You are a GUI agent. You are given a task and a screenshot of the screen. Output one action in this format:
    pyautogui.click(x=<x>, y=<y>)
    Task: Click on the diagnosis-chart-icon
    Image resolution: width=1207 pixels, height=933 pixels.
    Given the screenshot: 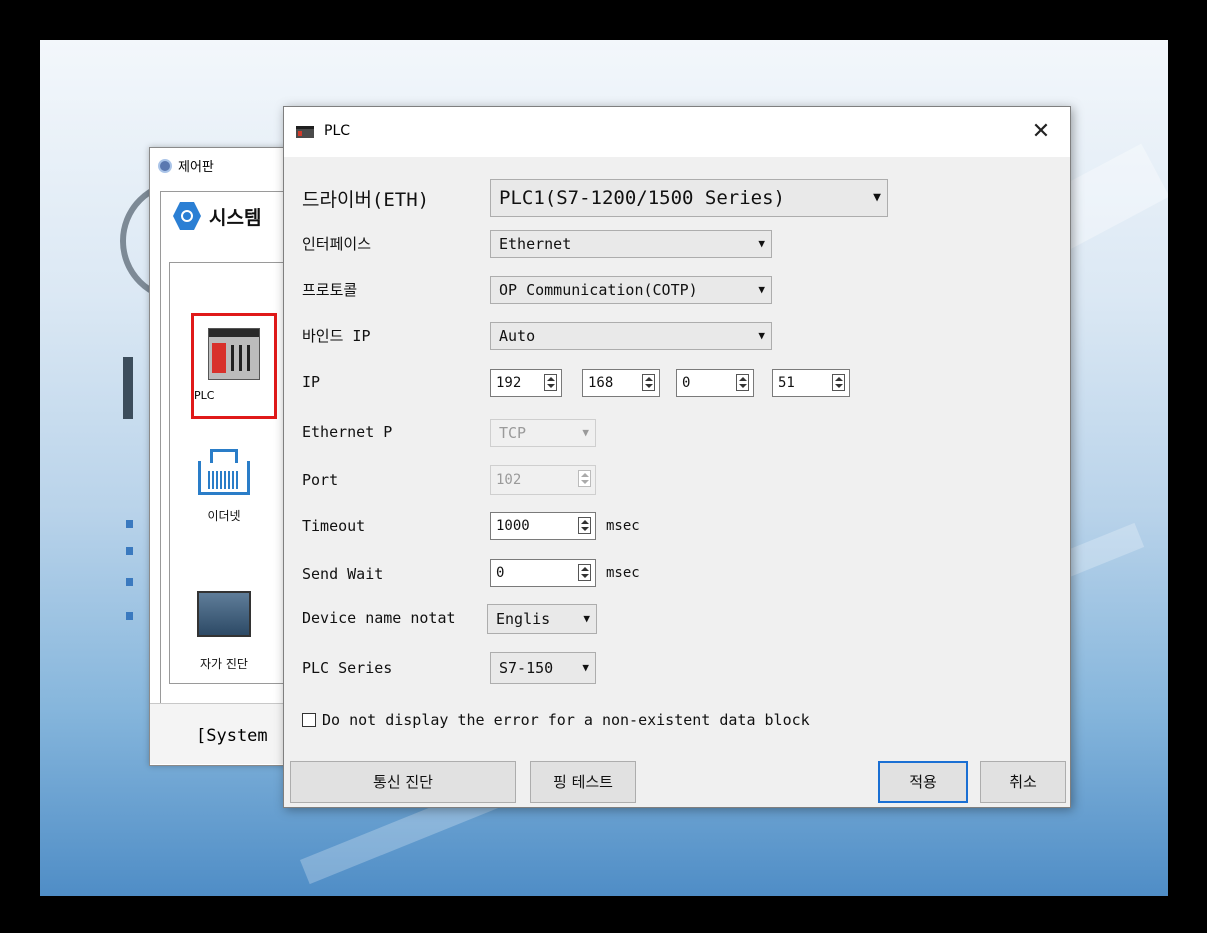 What is the action you would take?
    pyautogui.click(x=224, y=614)
    